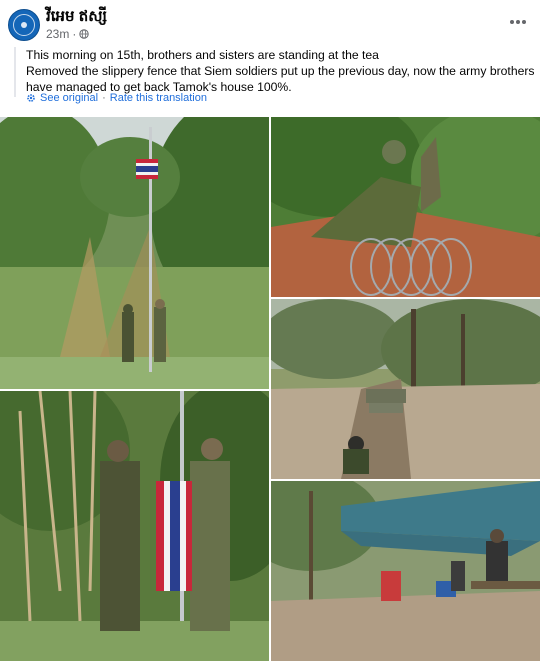  What do you see at coordinates (518, 22) in the screenshot?
I see `more-options-button` at bounding box center [518, 22].